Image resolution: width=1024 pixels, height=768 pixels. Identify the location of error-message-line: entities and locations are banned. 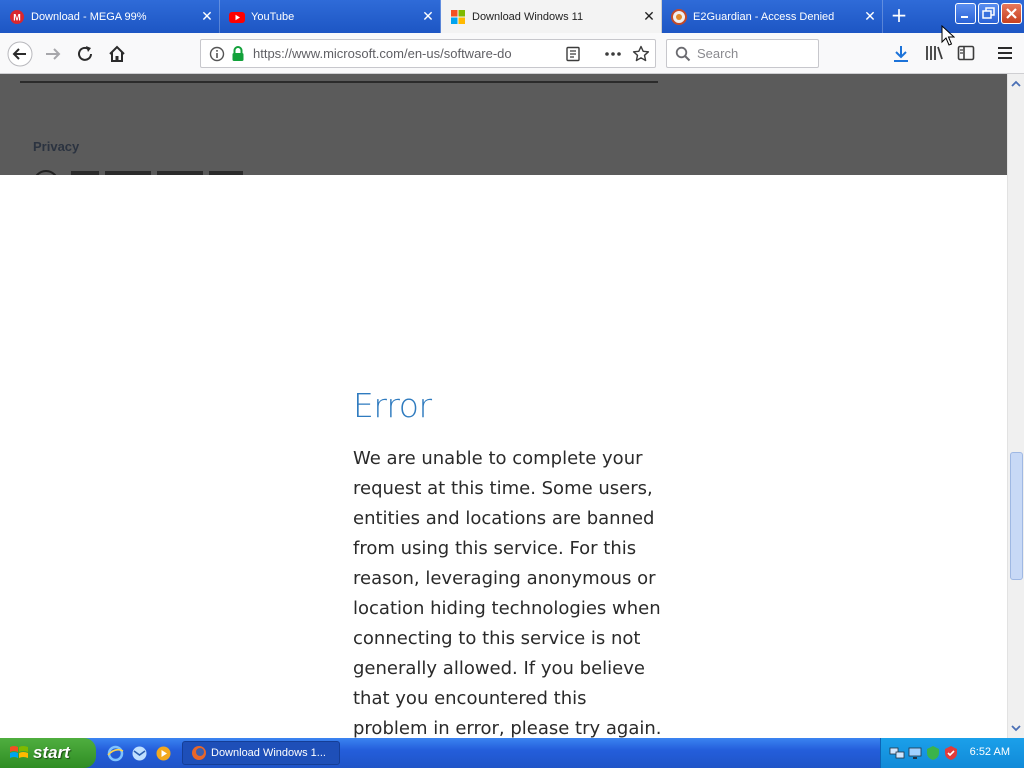
(504, 518).